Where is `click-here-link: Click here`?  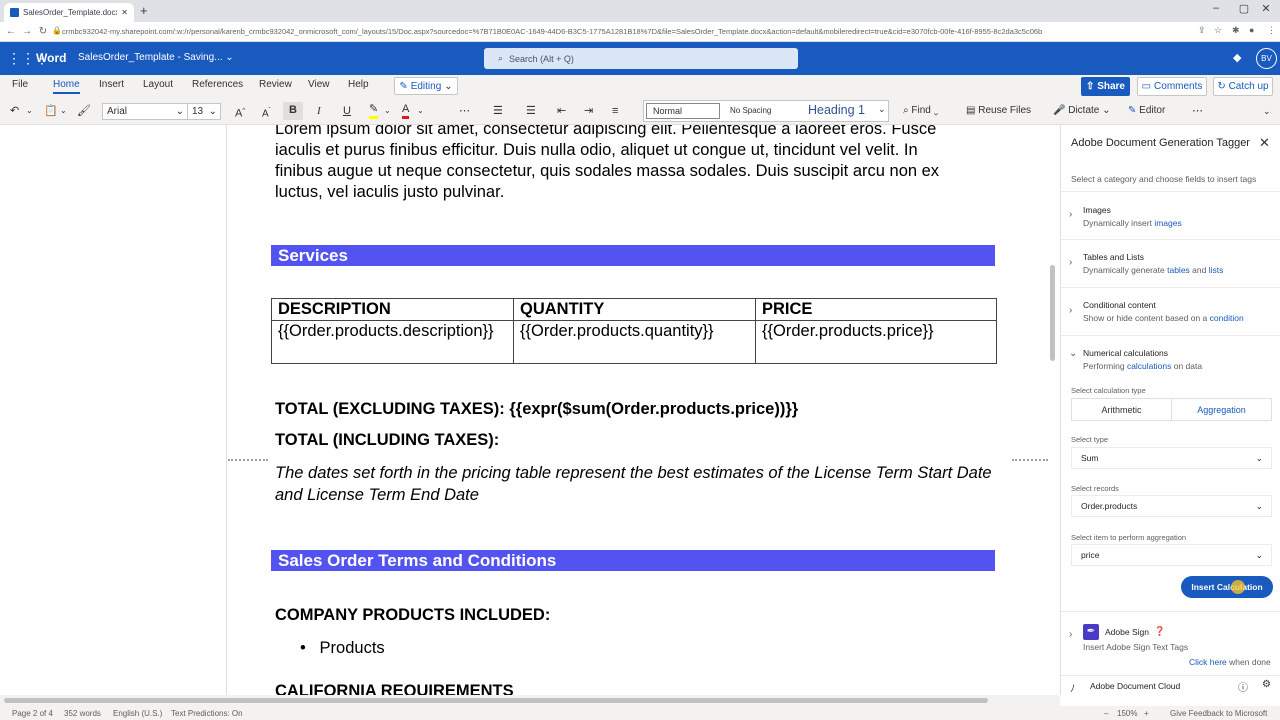 click-here-link: Click here is located at coordinates (1208, 662).